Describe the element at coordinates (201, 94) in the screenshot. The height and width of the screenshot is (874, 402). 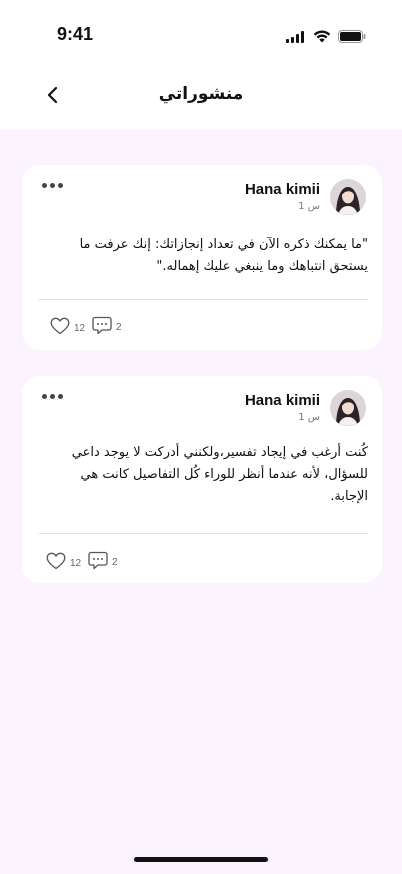
I see `page-title: منشوراتي` at that location.